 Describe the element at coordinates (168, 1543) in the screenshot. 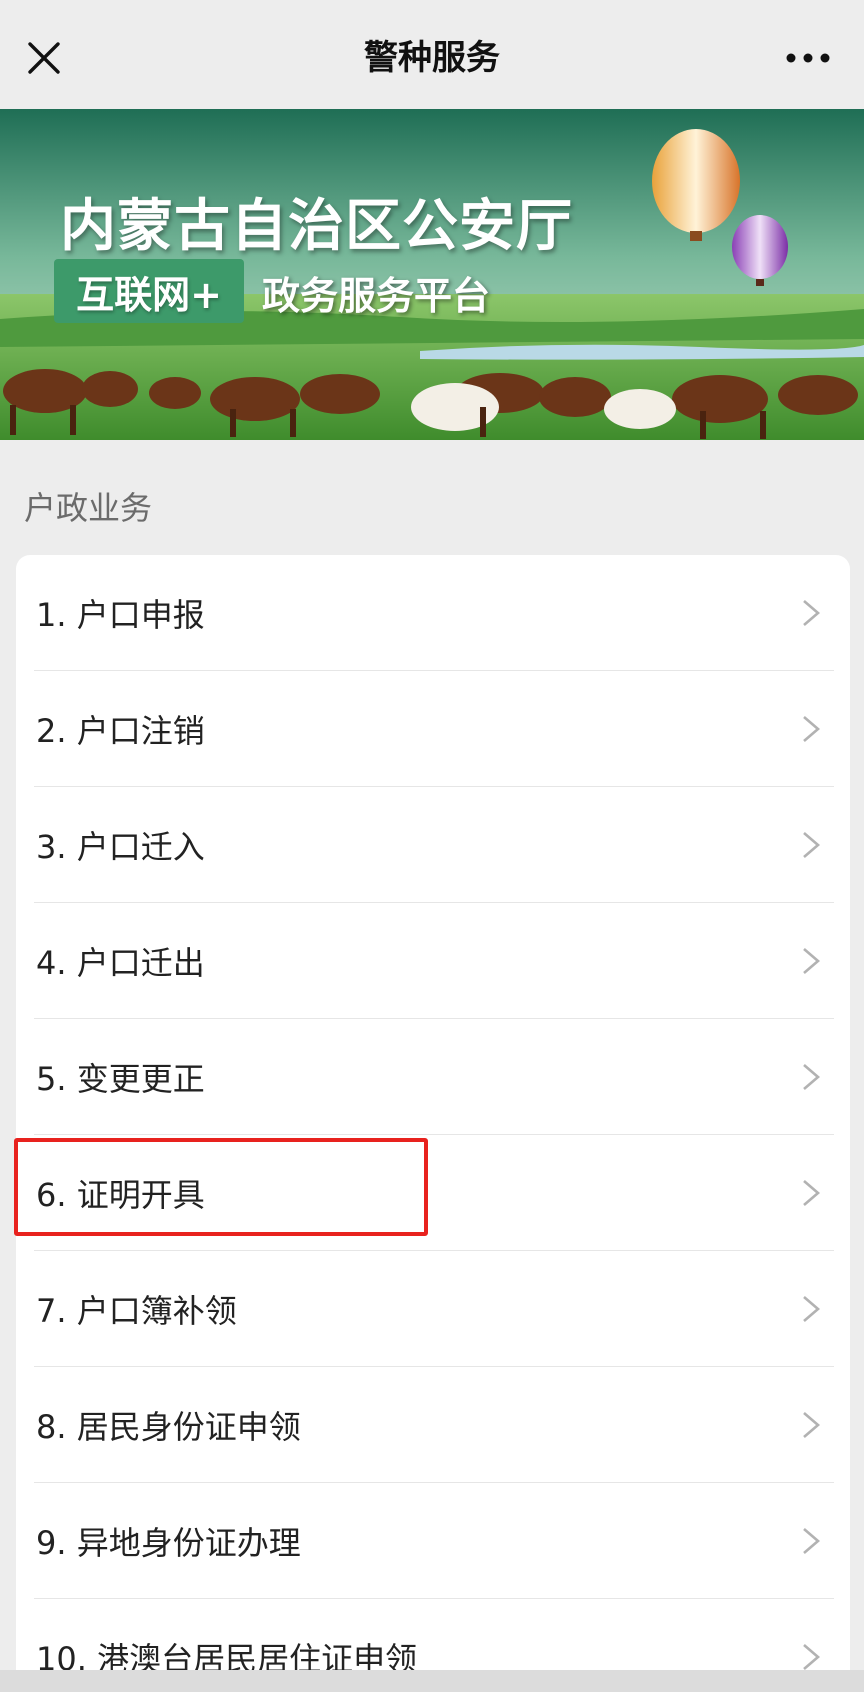

I see `list-item-label: 9. 异地身份证办理` at that location.